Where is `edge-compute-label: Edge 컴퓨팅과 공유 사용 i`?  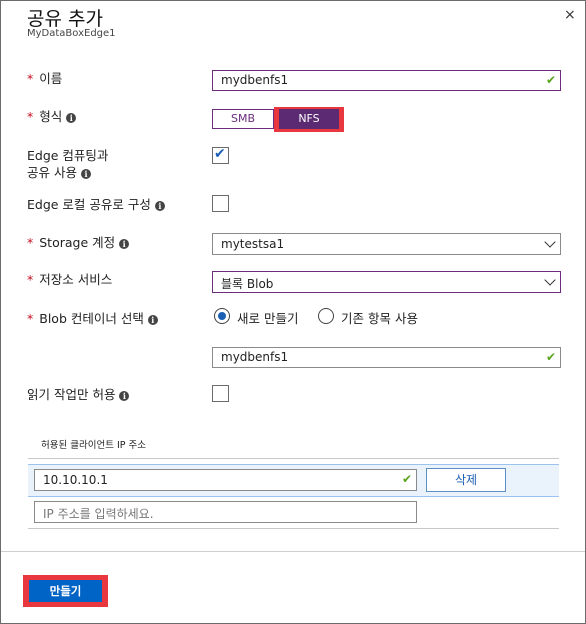
edge-compute-label: Edge 컴퓨팅과 공유 사용 i is located at coordinates (67, 164).